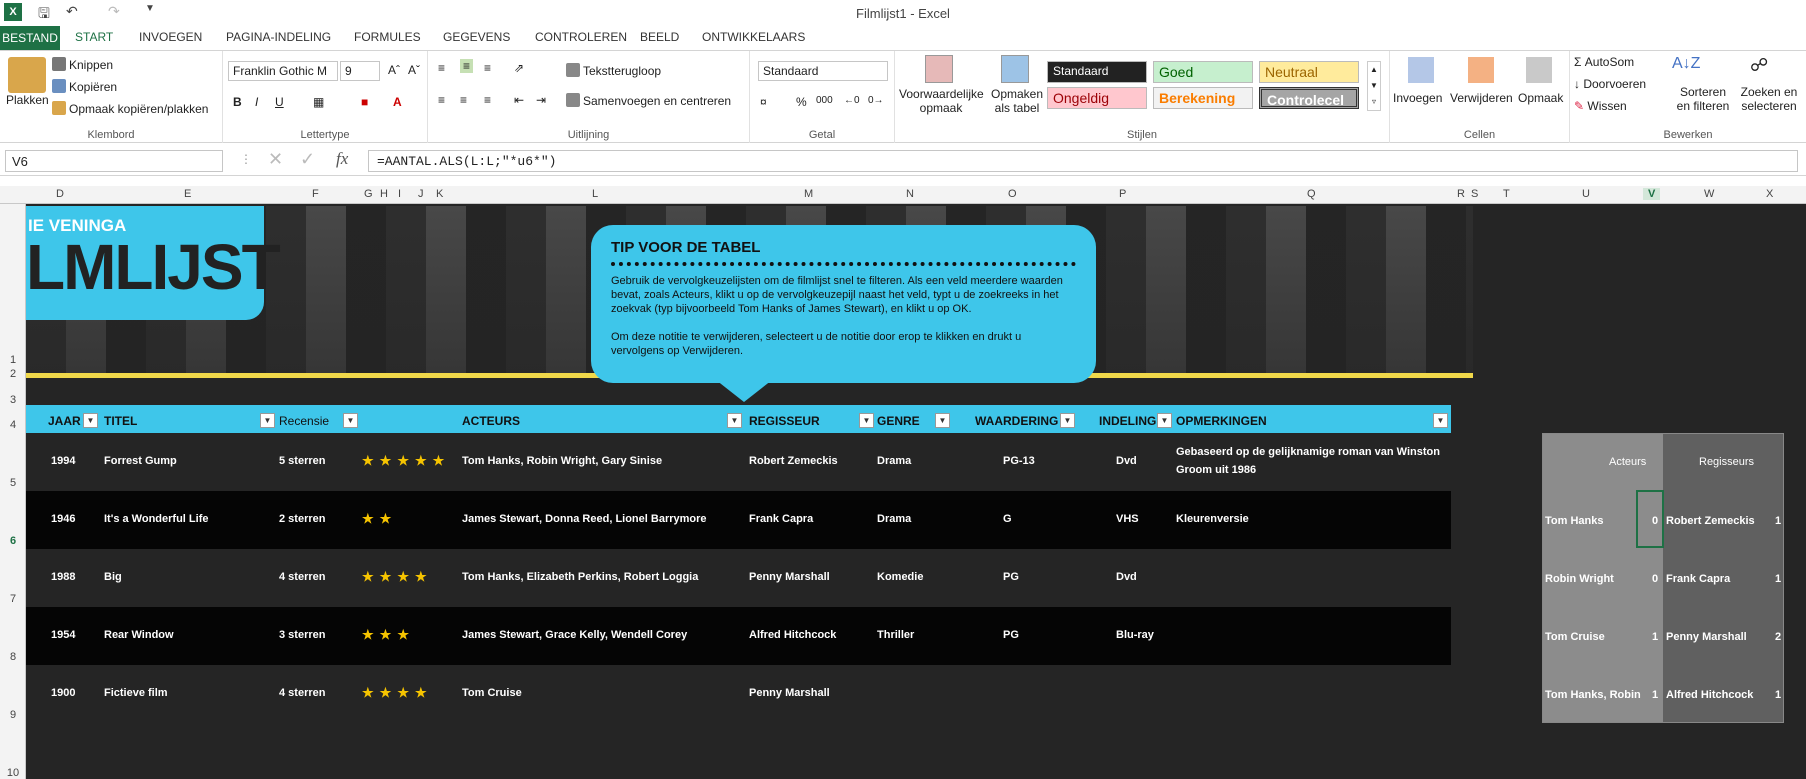 The image size is (1806, 779). Describe the element at coordinates (648, 100) in the screenshot. I see `merge-center-button: Samenvoegen en centreren` at that location.